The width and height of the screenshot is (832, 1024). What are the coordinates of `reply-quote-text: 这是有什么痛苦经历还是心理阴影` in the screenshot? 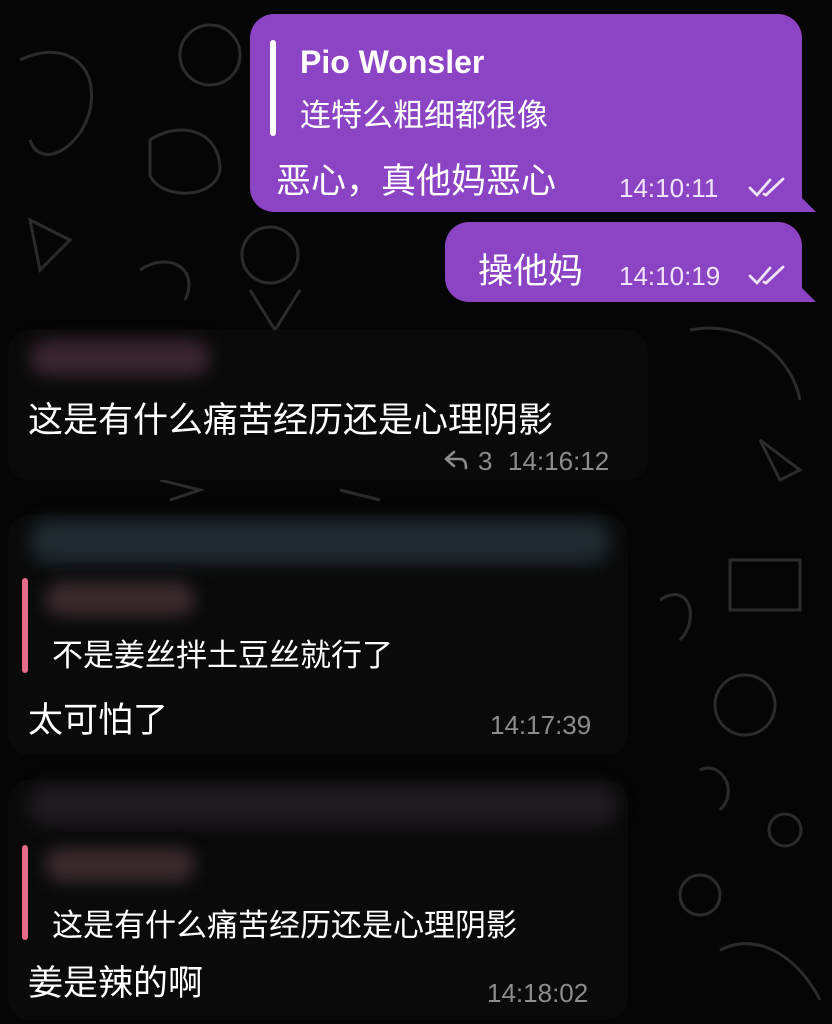 It's located at (284, 922).